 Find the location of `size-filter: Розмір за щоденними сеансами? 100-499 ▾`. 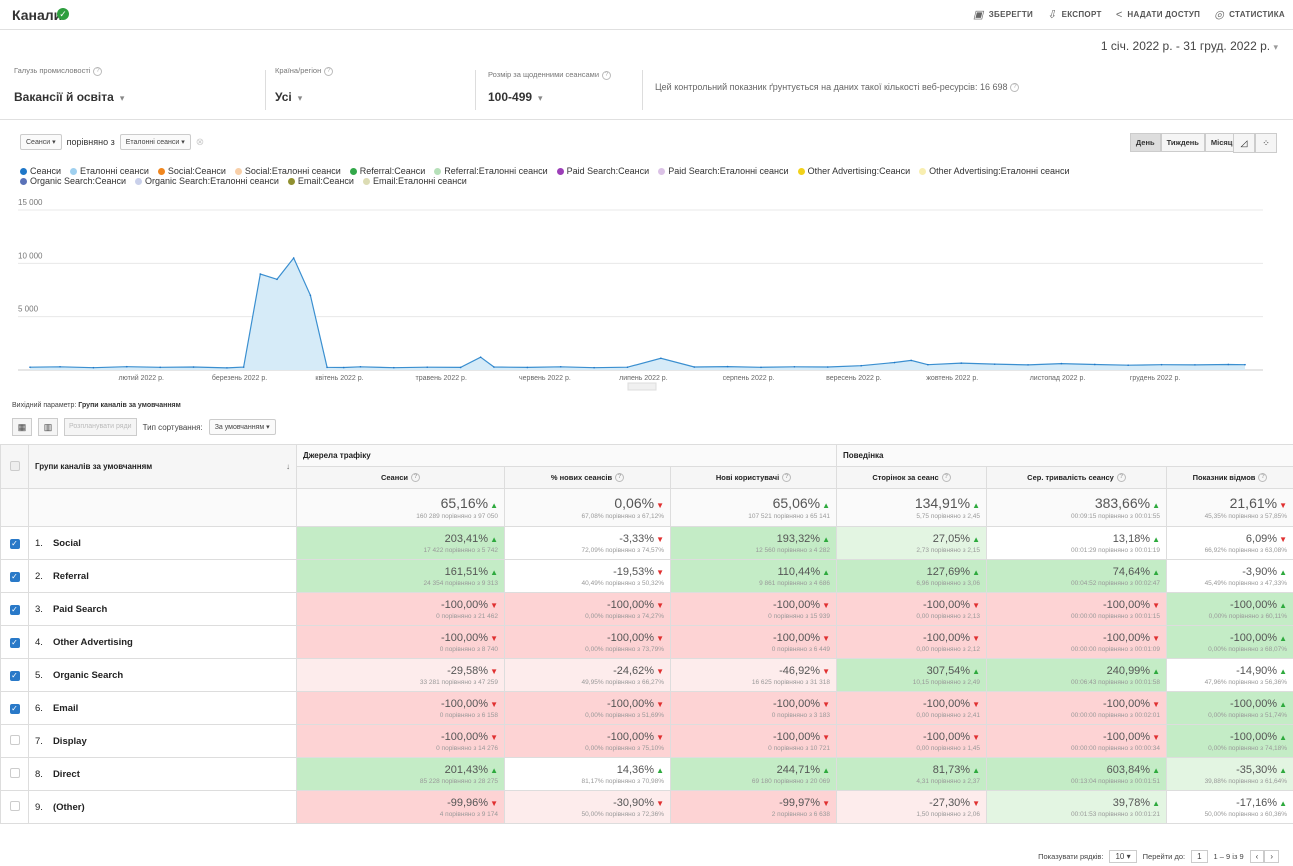

size-filter: Розмір за щоденними сеансами? 100-499 ▾ is located at coordinates (550, 87).